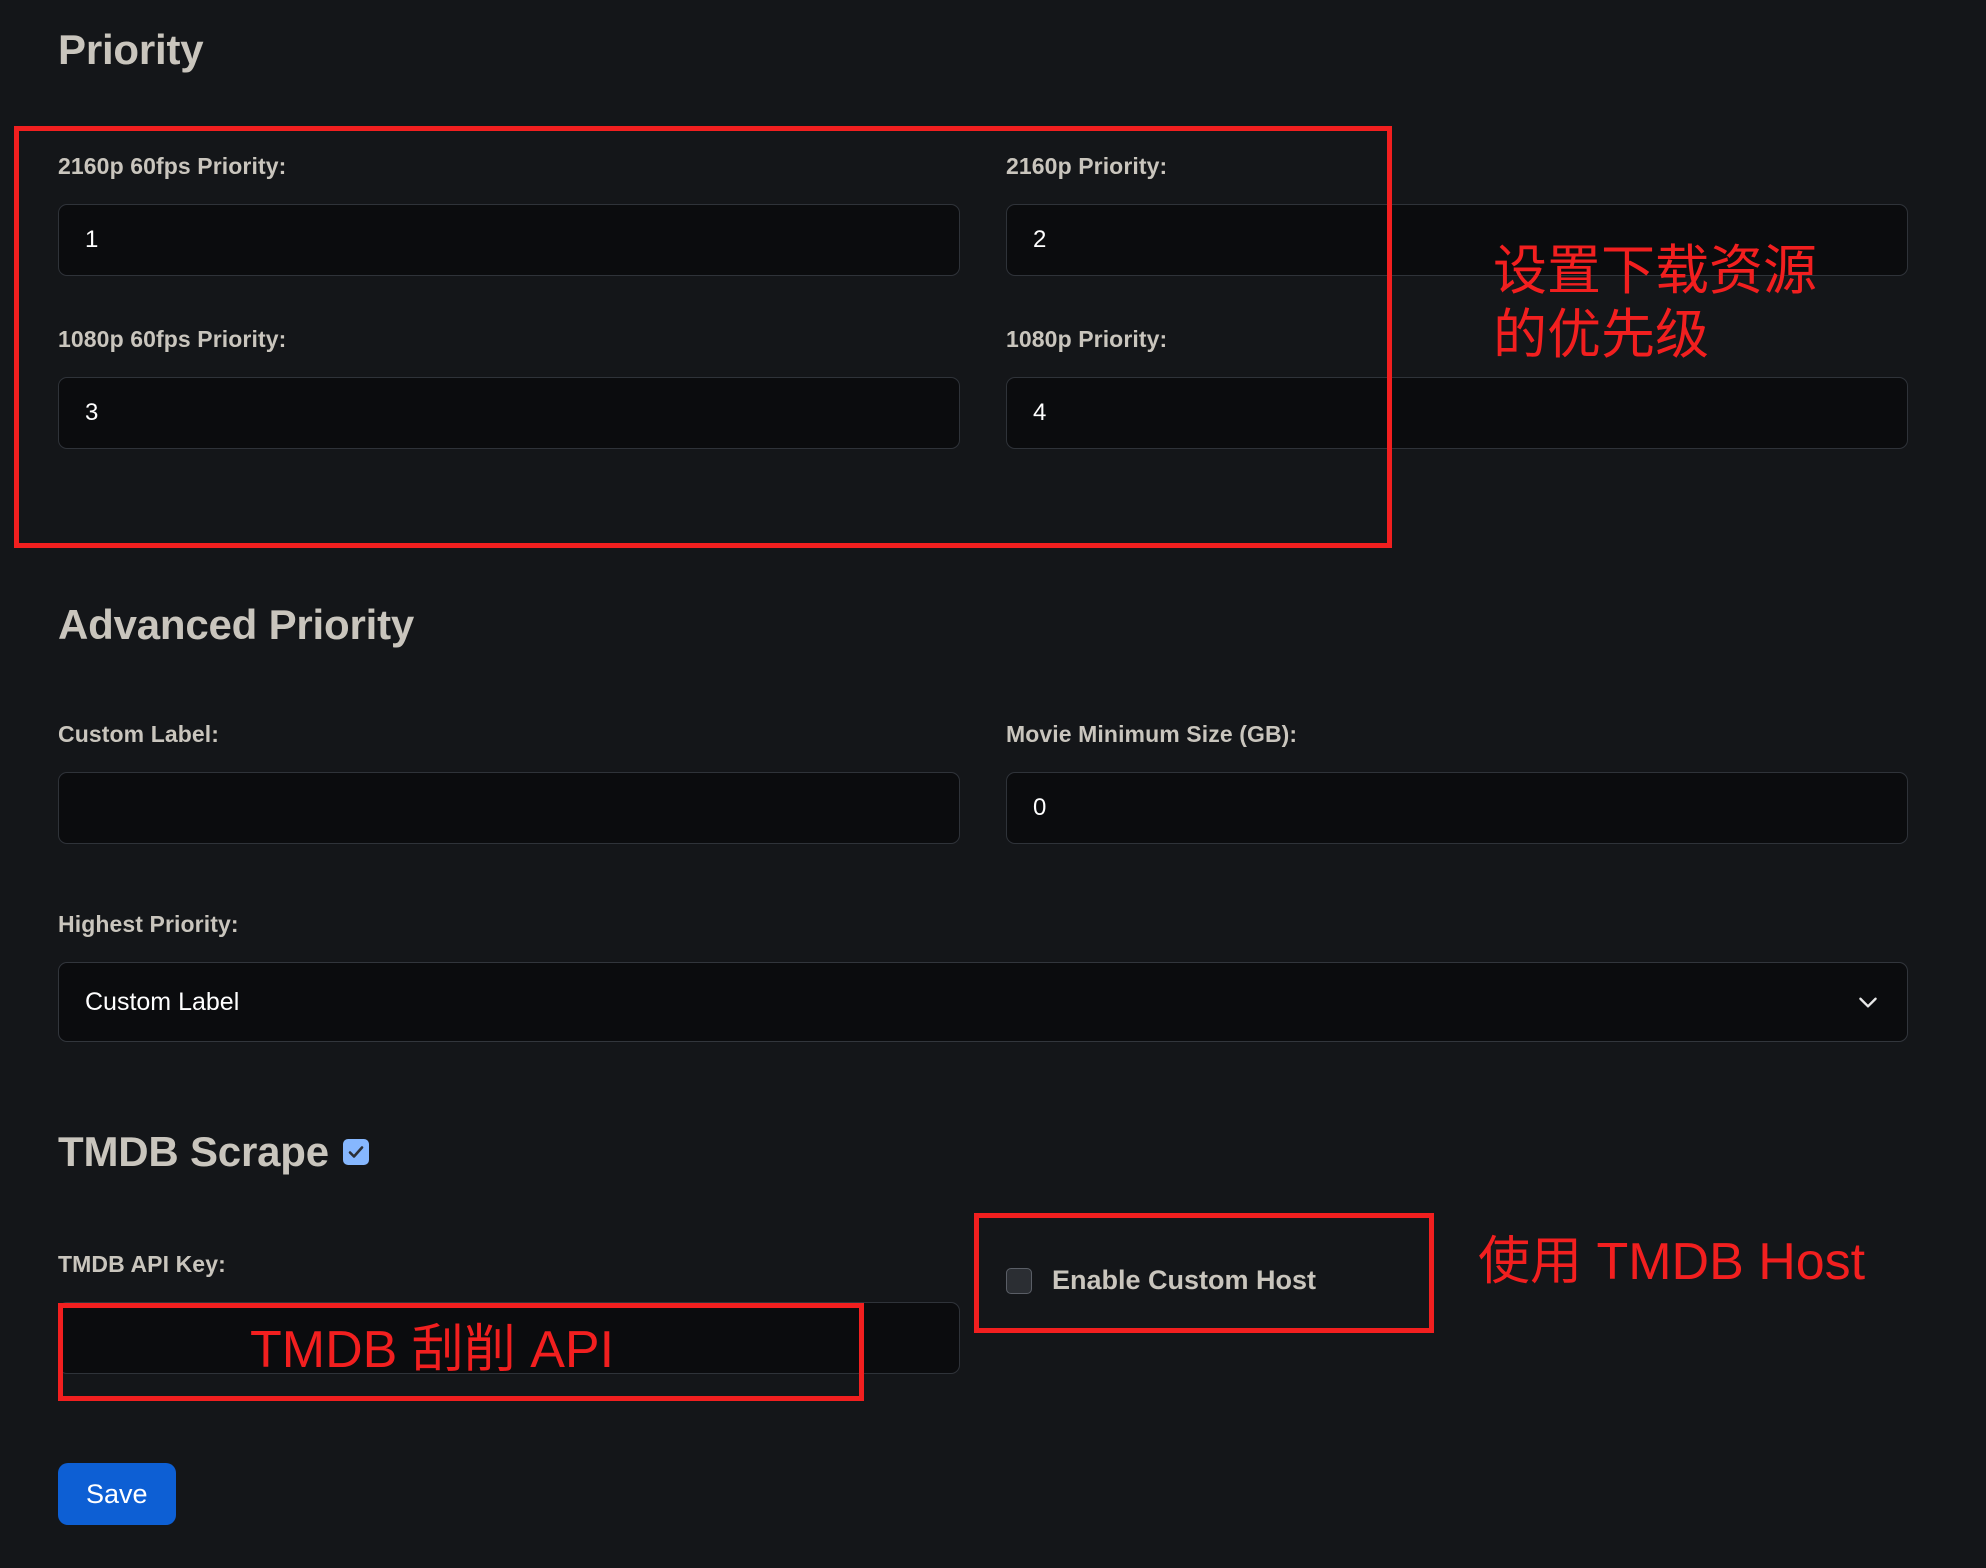 The height and width of the screenshot is (1568, 1986). I want to click on tmdb-scrape-heading: TMDB Scrape, so click(193, 1151).